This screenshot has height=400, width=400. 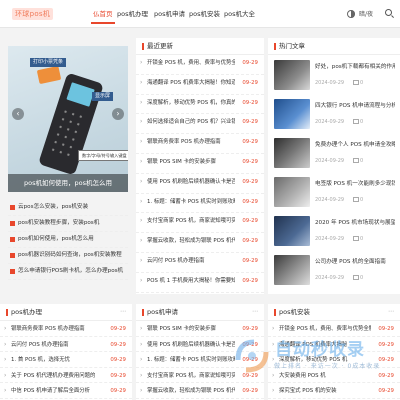 What do you see at coordinates (72, 271) in the screenshot?
I see `list-item-text: 怎么申请银行POS刷卡机，怎么办理pos机` at bounding box center [72, 271].